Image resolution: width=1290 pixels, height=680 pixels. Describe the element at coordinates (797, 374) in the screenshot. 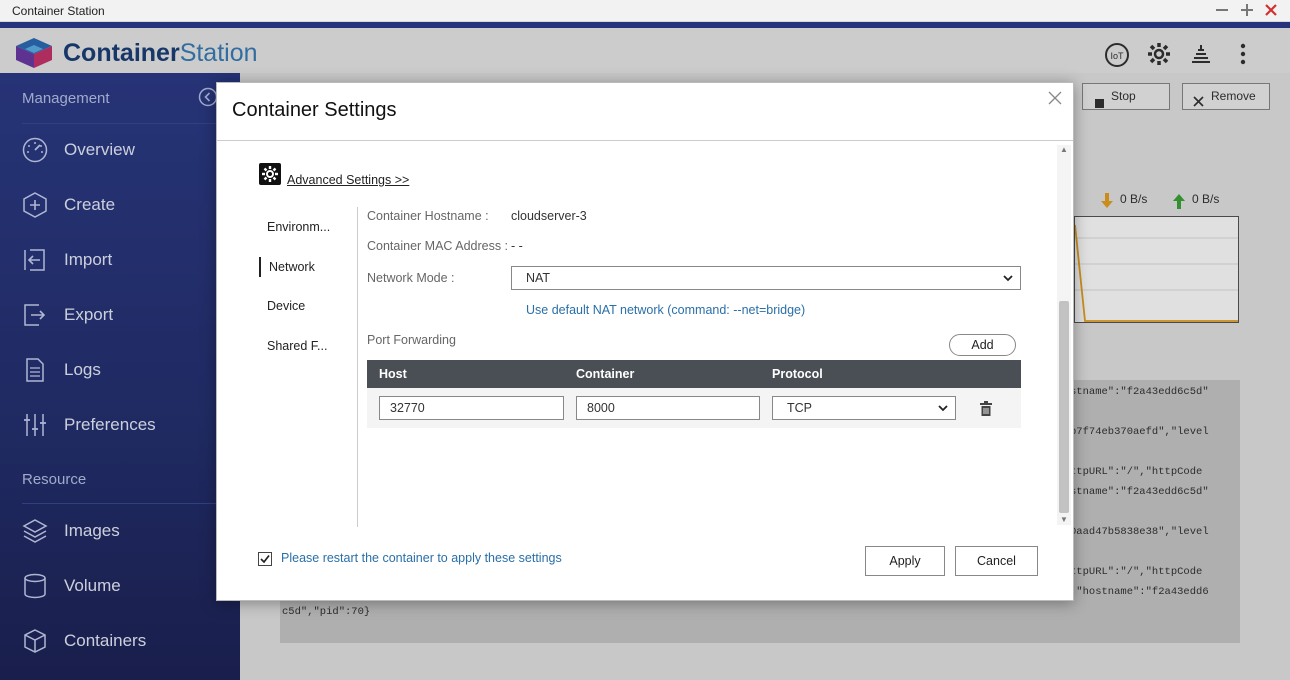

I see `column-protocol: Protocol` at that location.